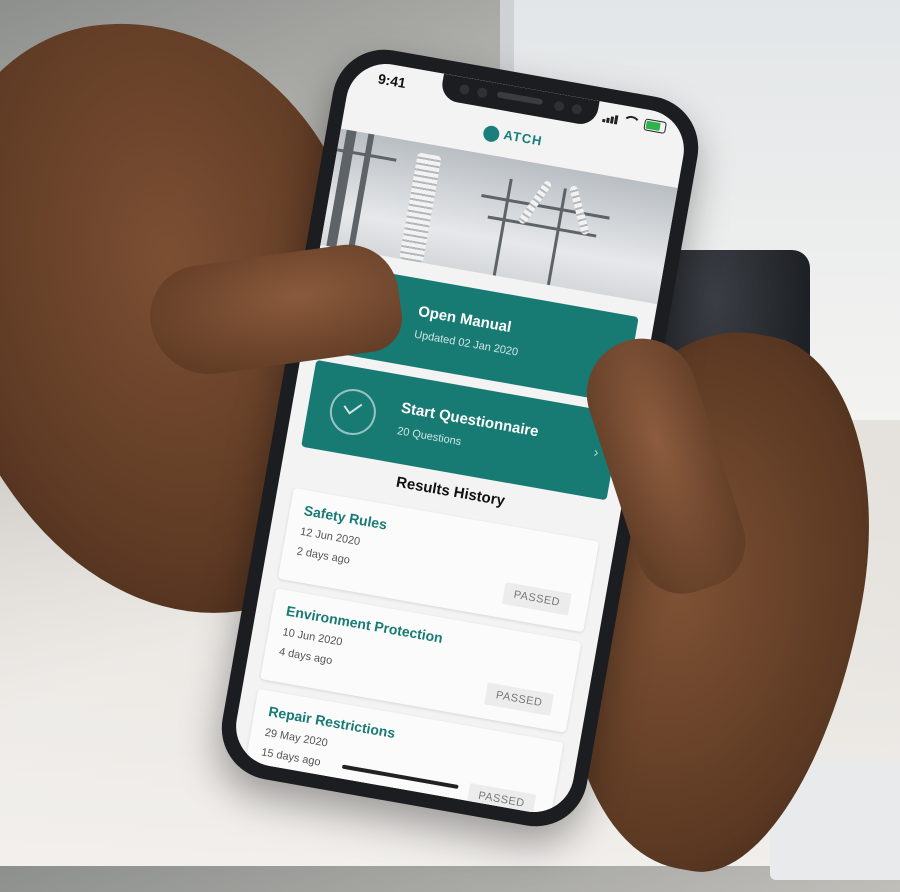 The height and width of the screenshot is (892, 900). Describe the element at coordinates (296, 738) in the screenshot. I see `result-date: 29 May 2020` at that location.